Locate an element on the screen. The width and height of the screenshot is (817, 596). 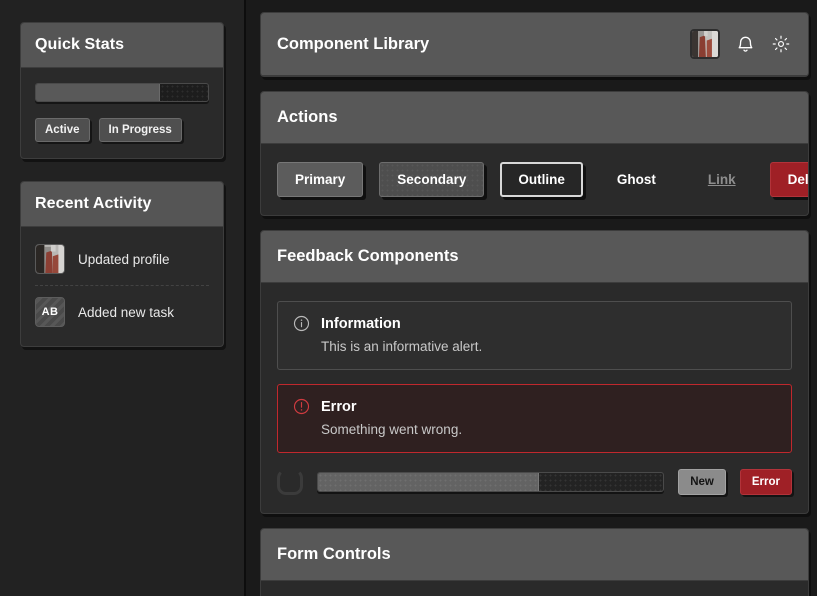
outline-button: Outline is located at coordinates (541, 179).